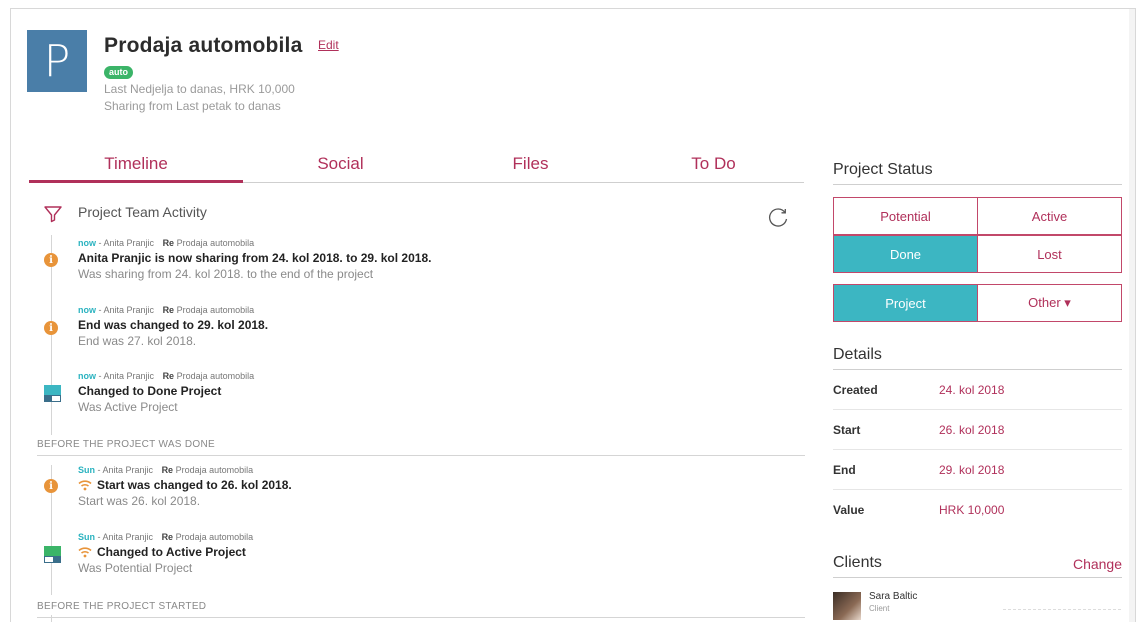 The width and height of the screenshot is (1142, 622). What do you see at coordinates (328, 45) in the screenshot?
I see `edit-link: Edit` at bounding box center [328, 45].